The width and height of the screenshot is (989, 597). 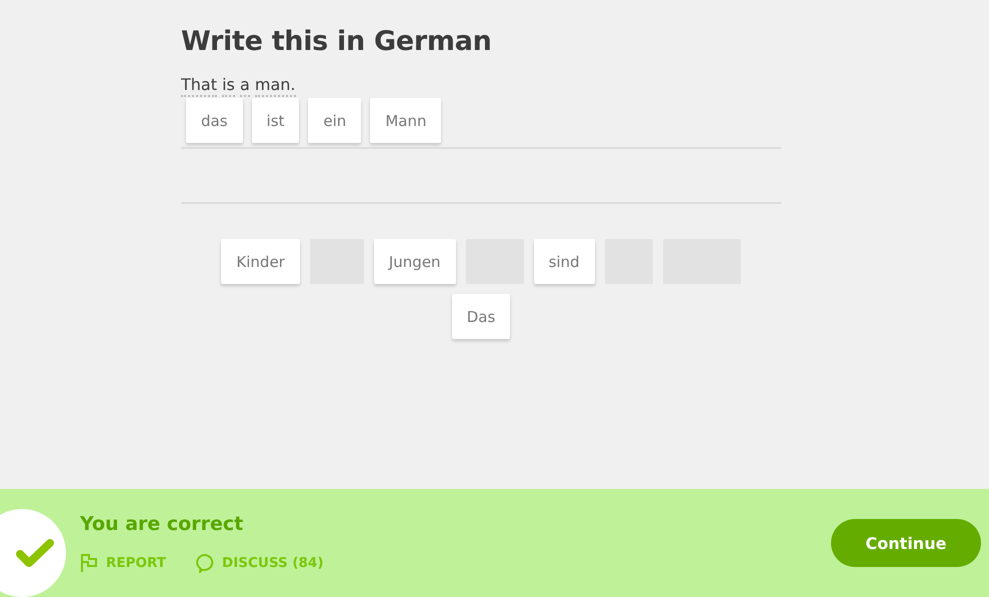 What do you see at coordinates (564, 261) in the screenshot?
I see `word-tile: sind` at bounding box center [564, 261].